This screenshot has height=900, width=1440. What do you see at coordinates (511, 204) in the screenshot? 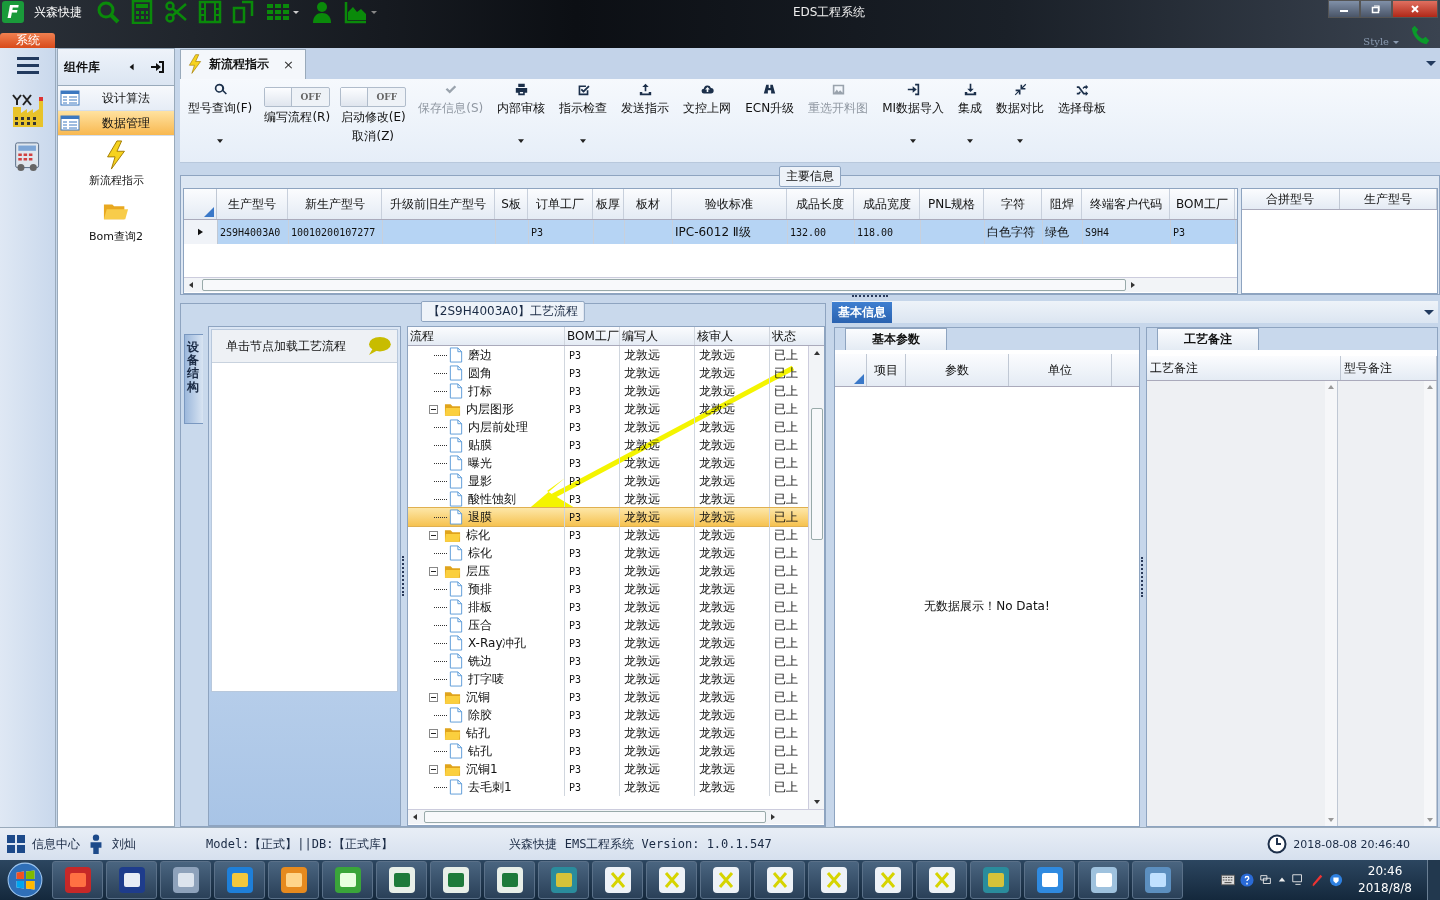
I see `column-header: S板` at bounding box center [511, 204].